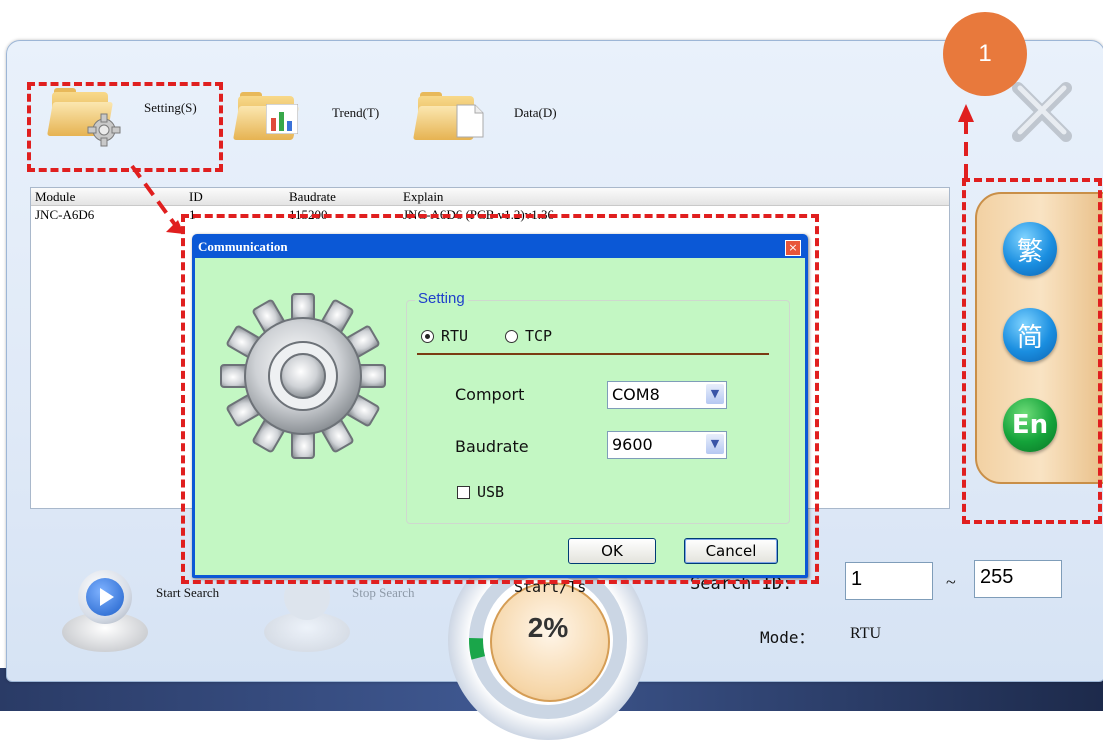 Image resolution: width=1103 pixels, height=740 pixels. Describe the element at coordinates (125, 127) in the screenshot. I see `annotation-setting-box` at that location.